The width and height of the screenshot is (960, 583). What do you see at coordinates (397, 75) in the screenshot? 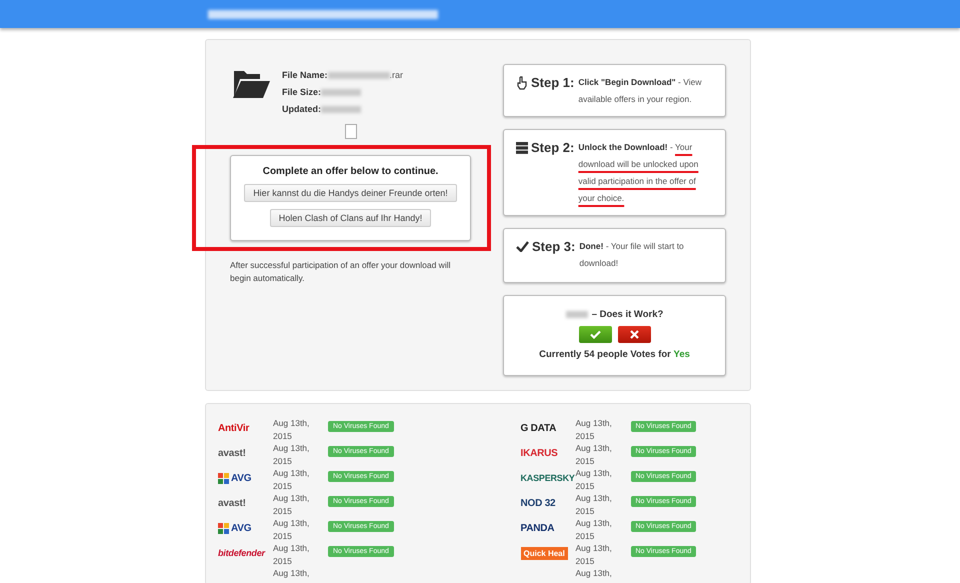
I see `file-extension: .rar` at bounding box center [397, 75].